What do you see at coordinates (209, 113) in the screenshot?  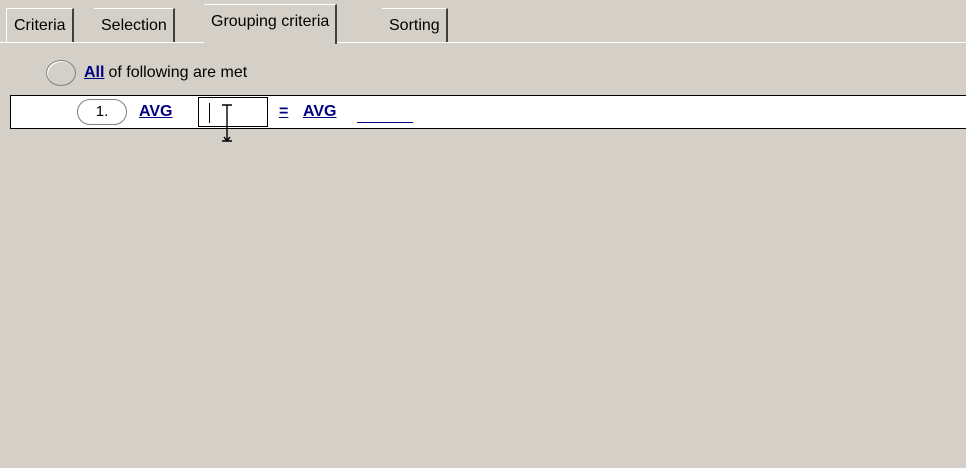 I see `text-caret` at bounding box center [209, 113].